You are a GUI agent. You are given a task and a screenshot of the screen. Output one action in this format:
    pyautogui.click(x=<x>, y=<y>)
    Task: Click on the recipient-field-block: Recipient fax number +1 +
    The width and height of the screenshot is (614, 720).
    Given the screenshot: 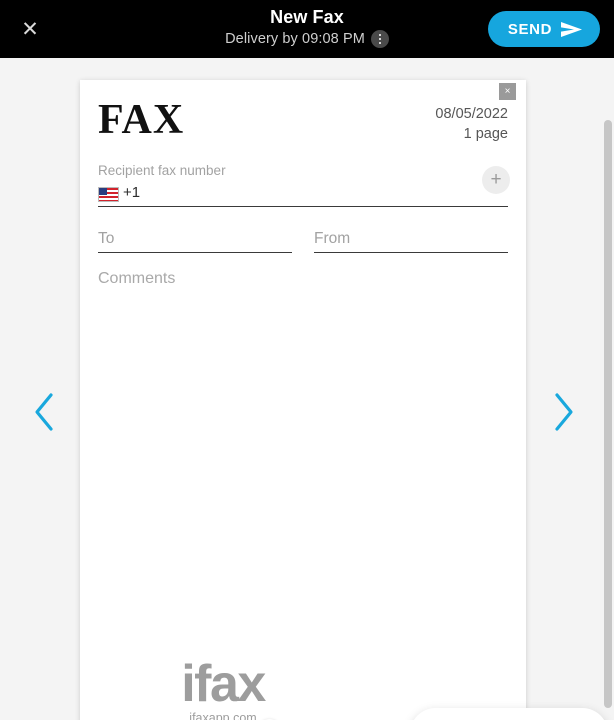 What is the action you would take?
    pyautogui.click(x=304, y=184)
    